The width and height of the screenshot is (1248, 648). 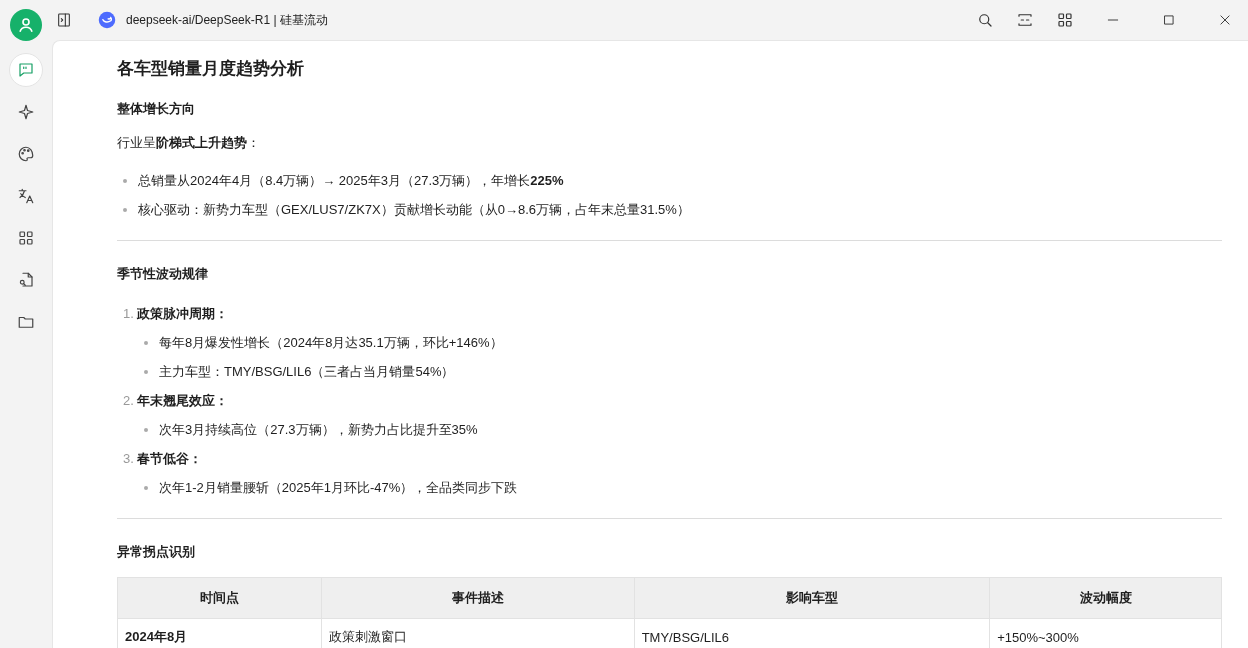 What do you see at coordinates (219, 598) in the screenshot?
I see `table-header: 时间点` at bounding box center [219, 598].